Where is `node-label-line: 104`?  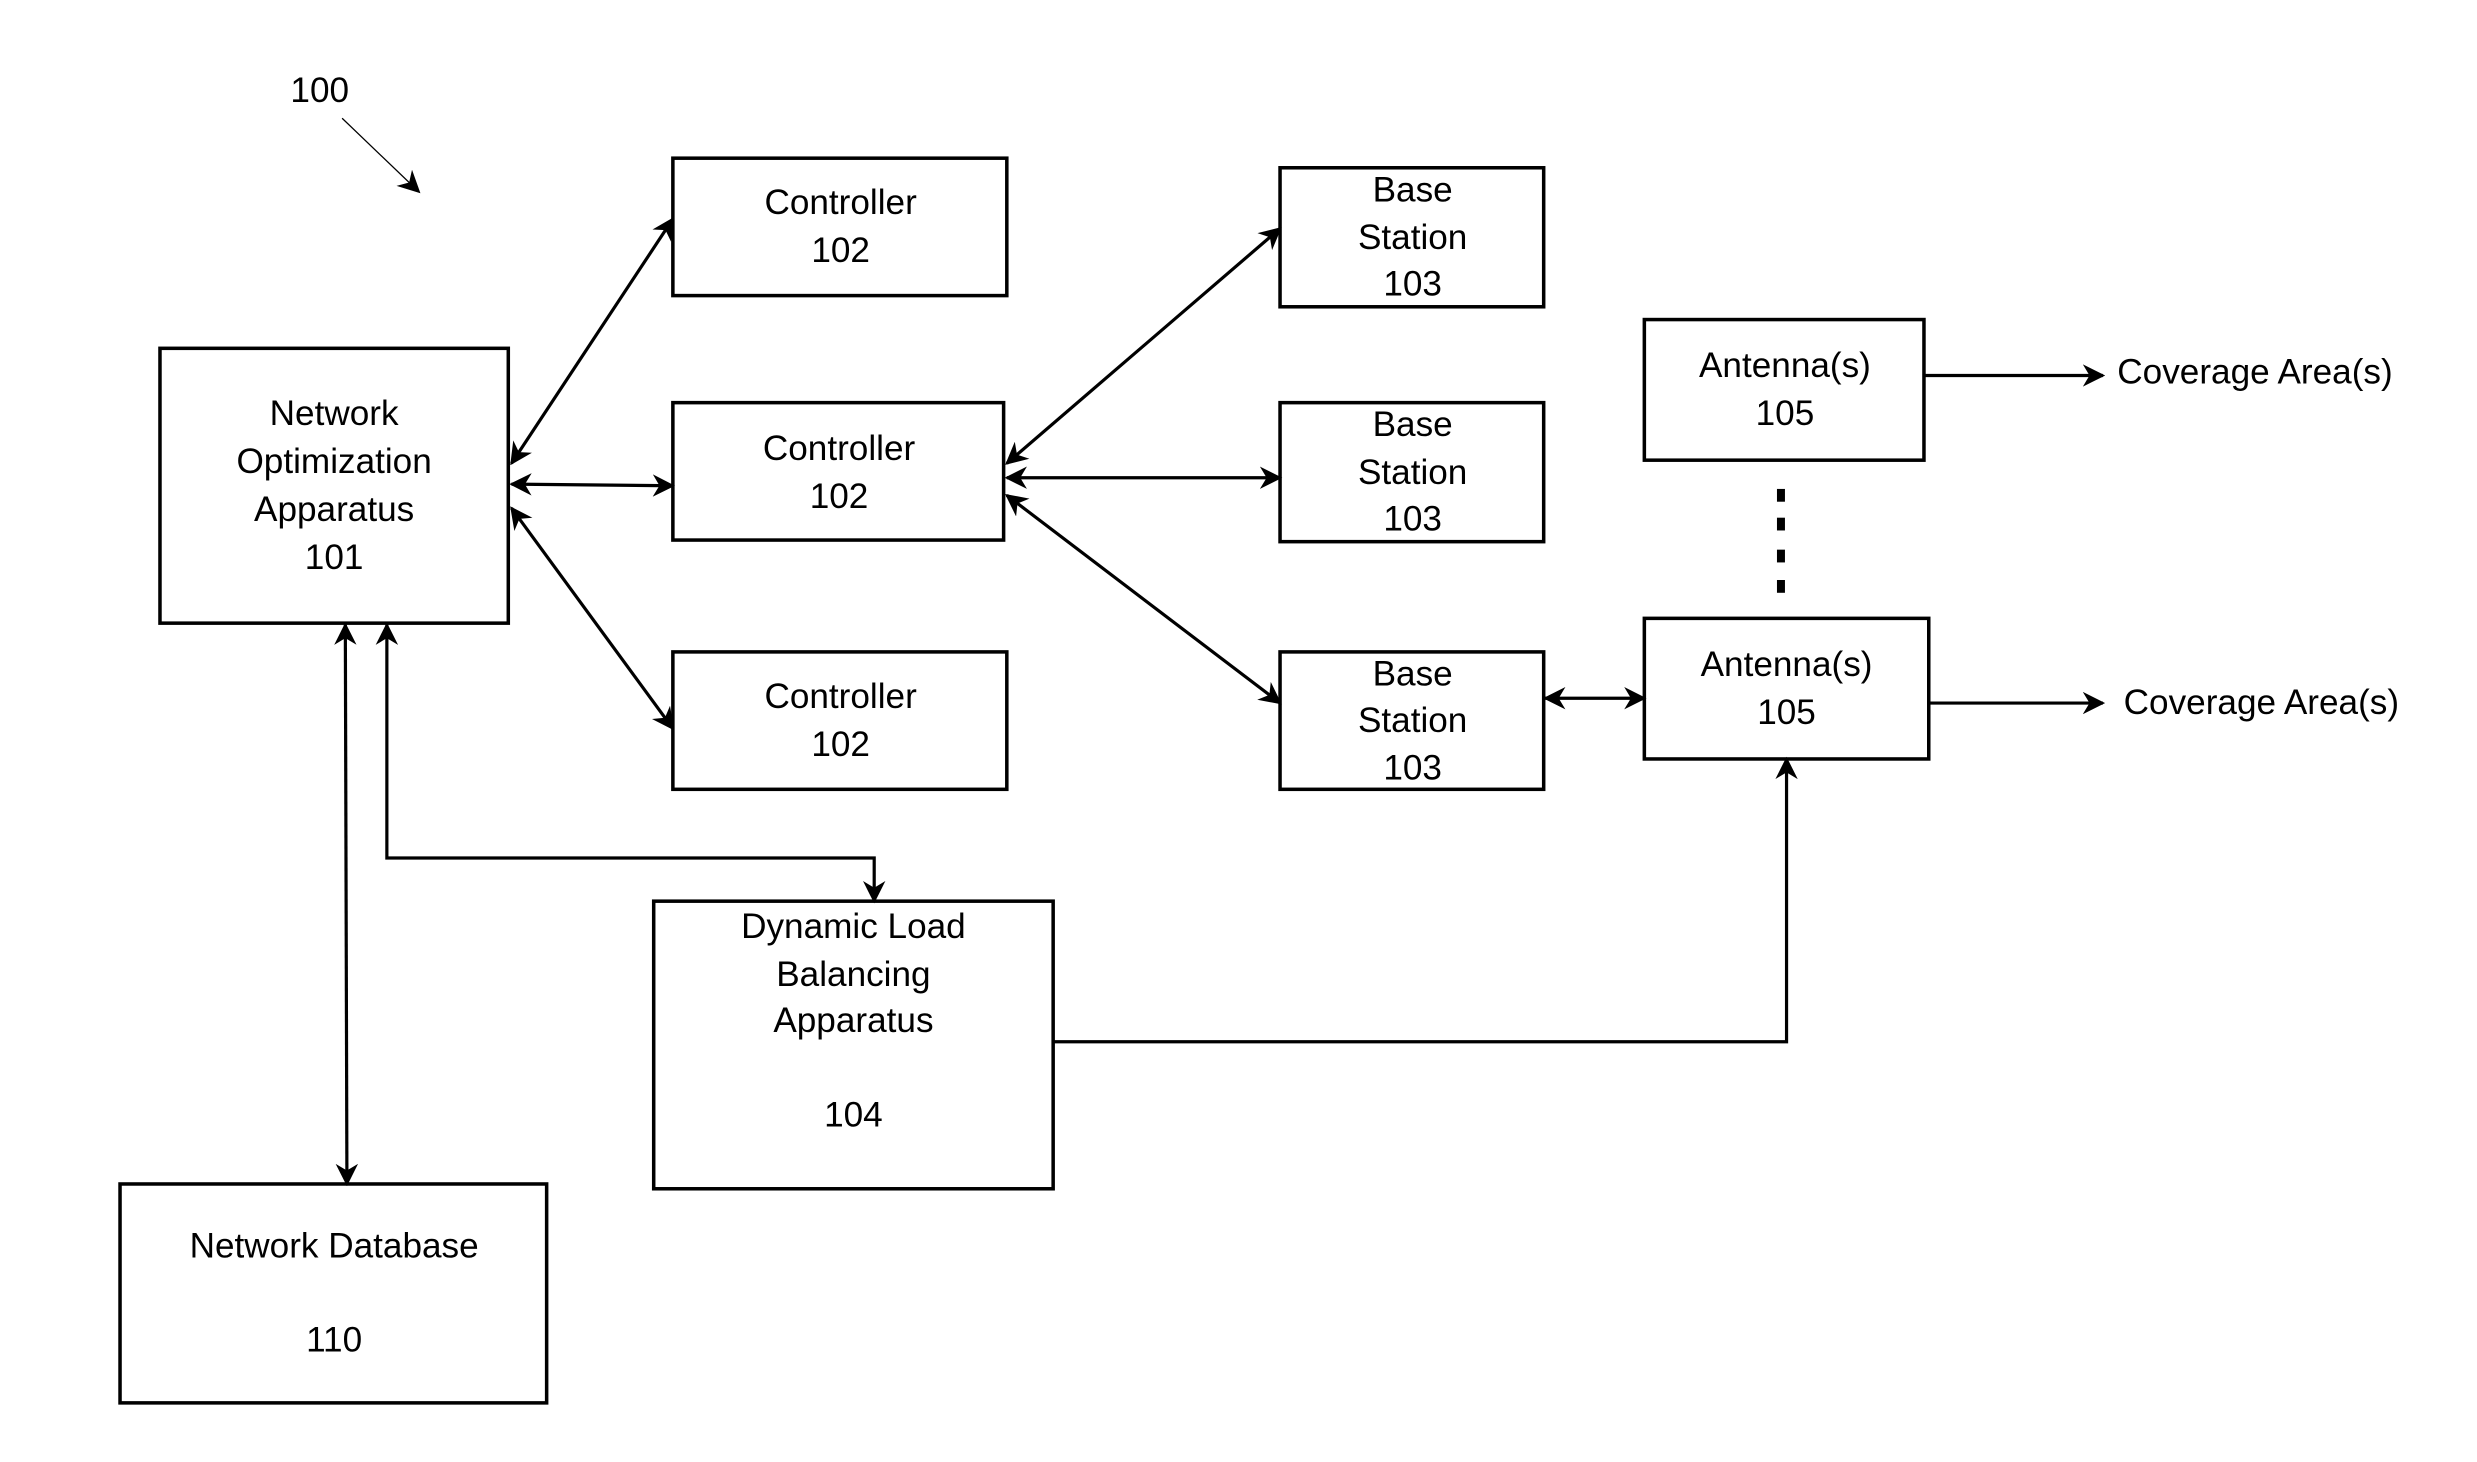
node-label-line: 104 is located at coordinates (853, 1114).